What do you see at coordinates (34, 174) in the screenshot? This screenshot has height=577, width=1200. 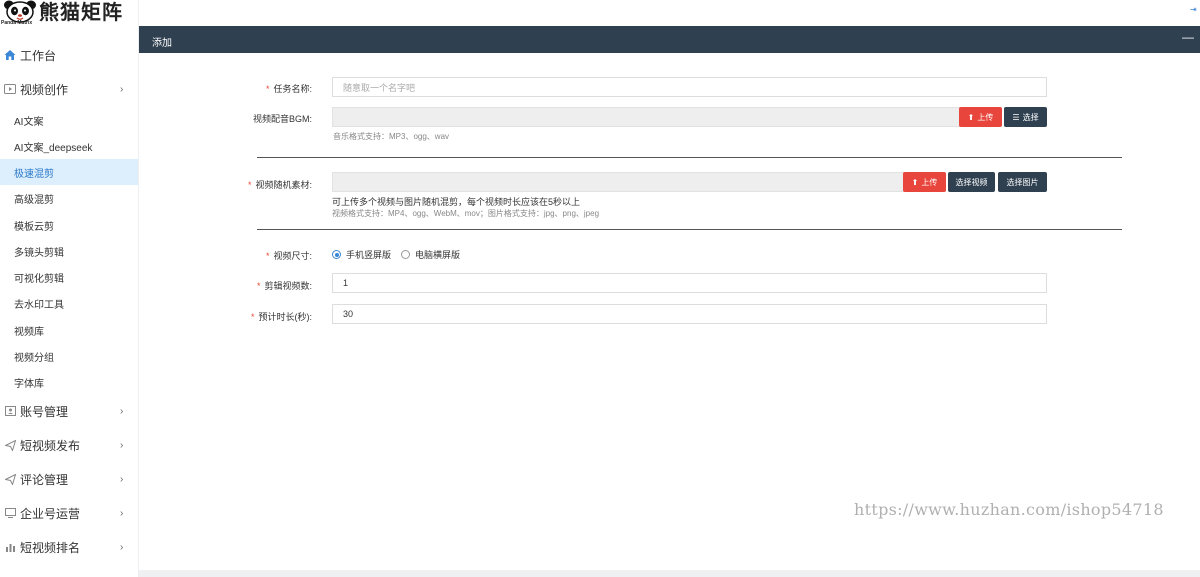 I see `sidebar-subitem-label: 极速混剪` at bounding box center [34, 174].